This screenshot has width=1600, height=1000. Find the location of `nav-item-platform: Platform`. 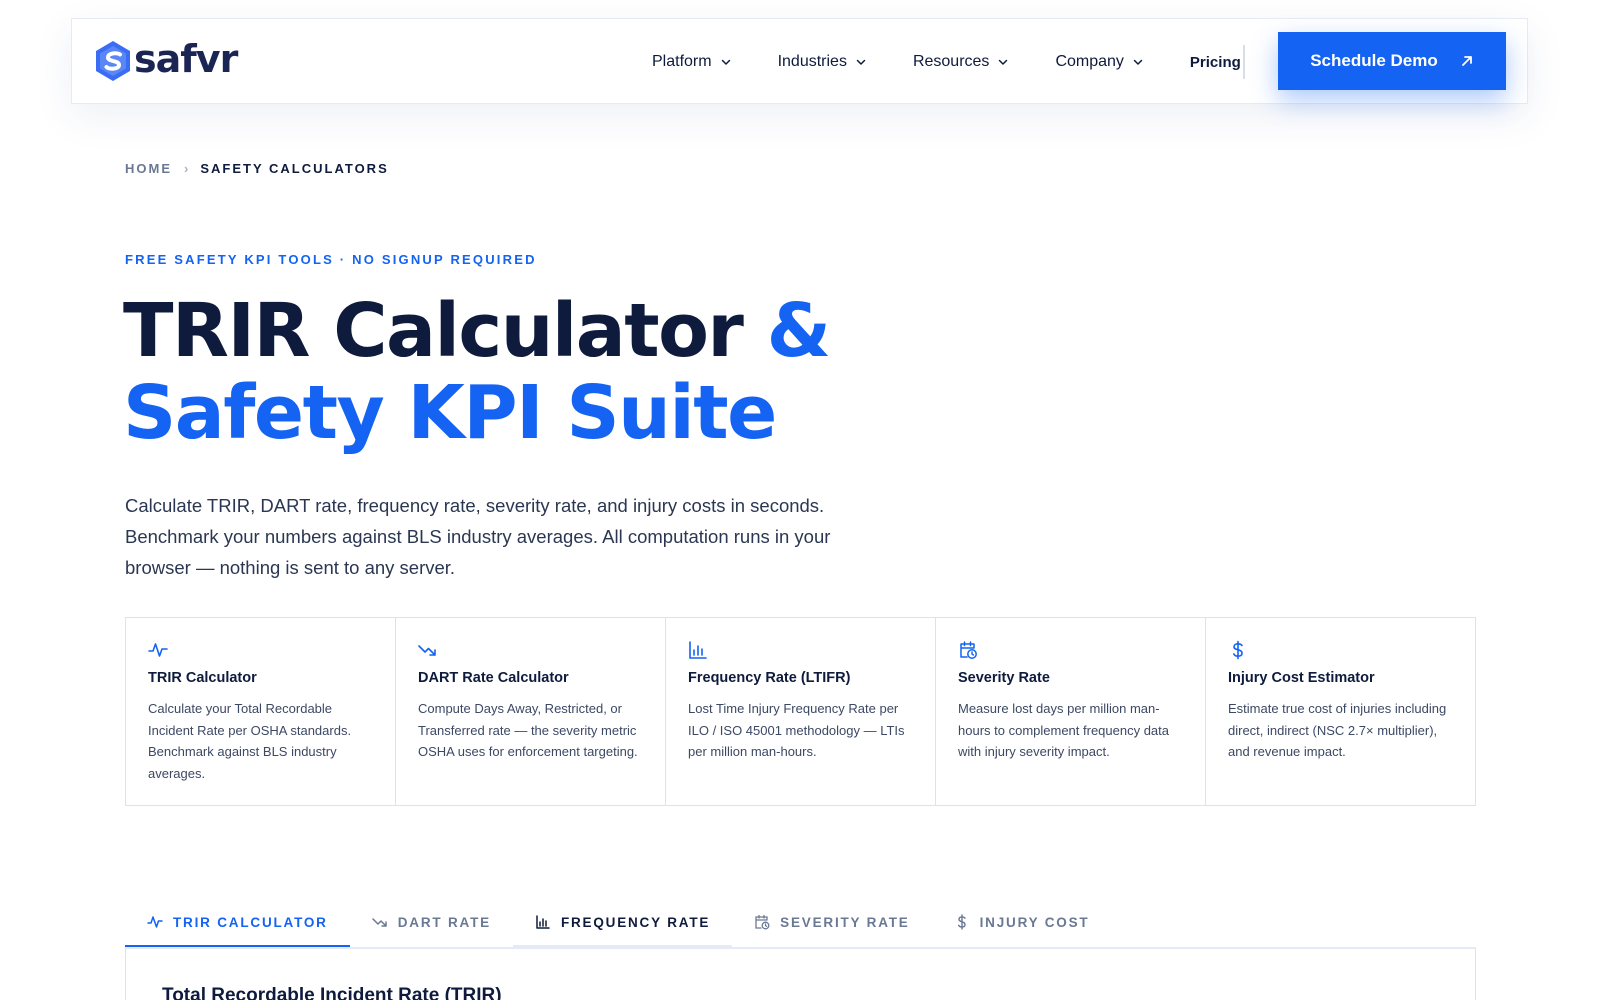

nav-item-platform: Platform is located at coordinates (692, 62).